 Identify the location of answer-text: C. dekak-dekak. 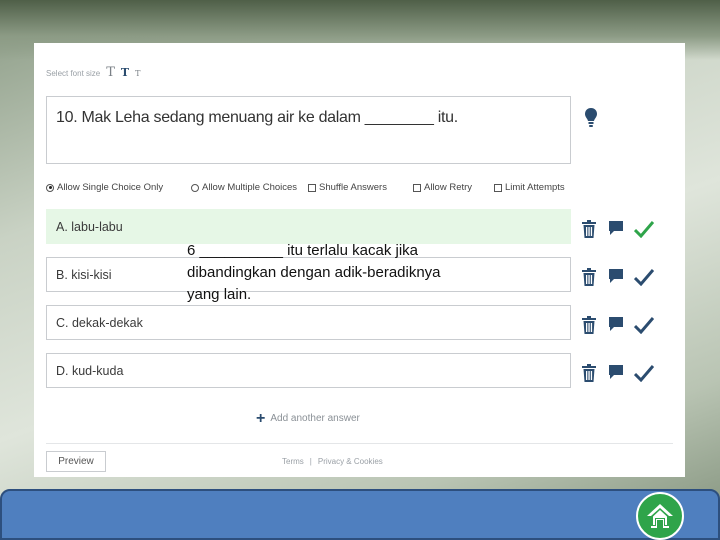
(99, 323).